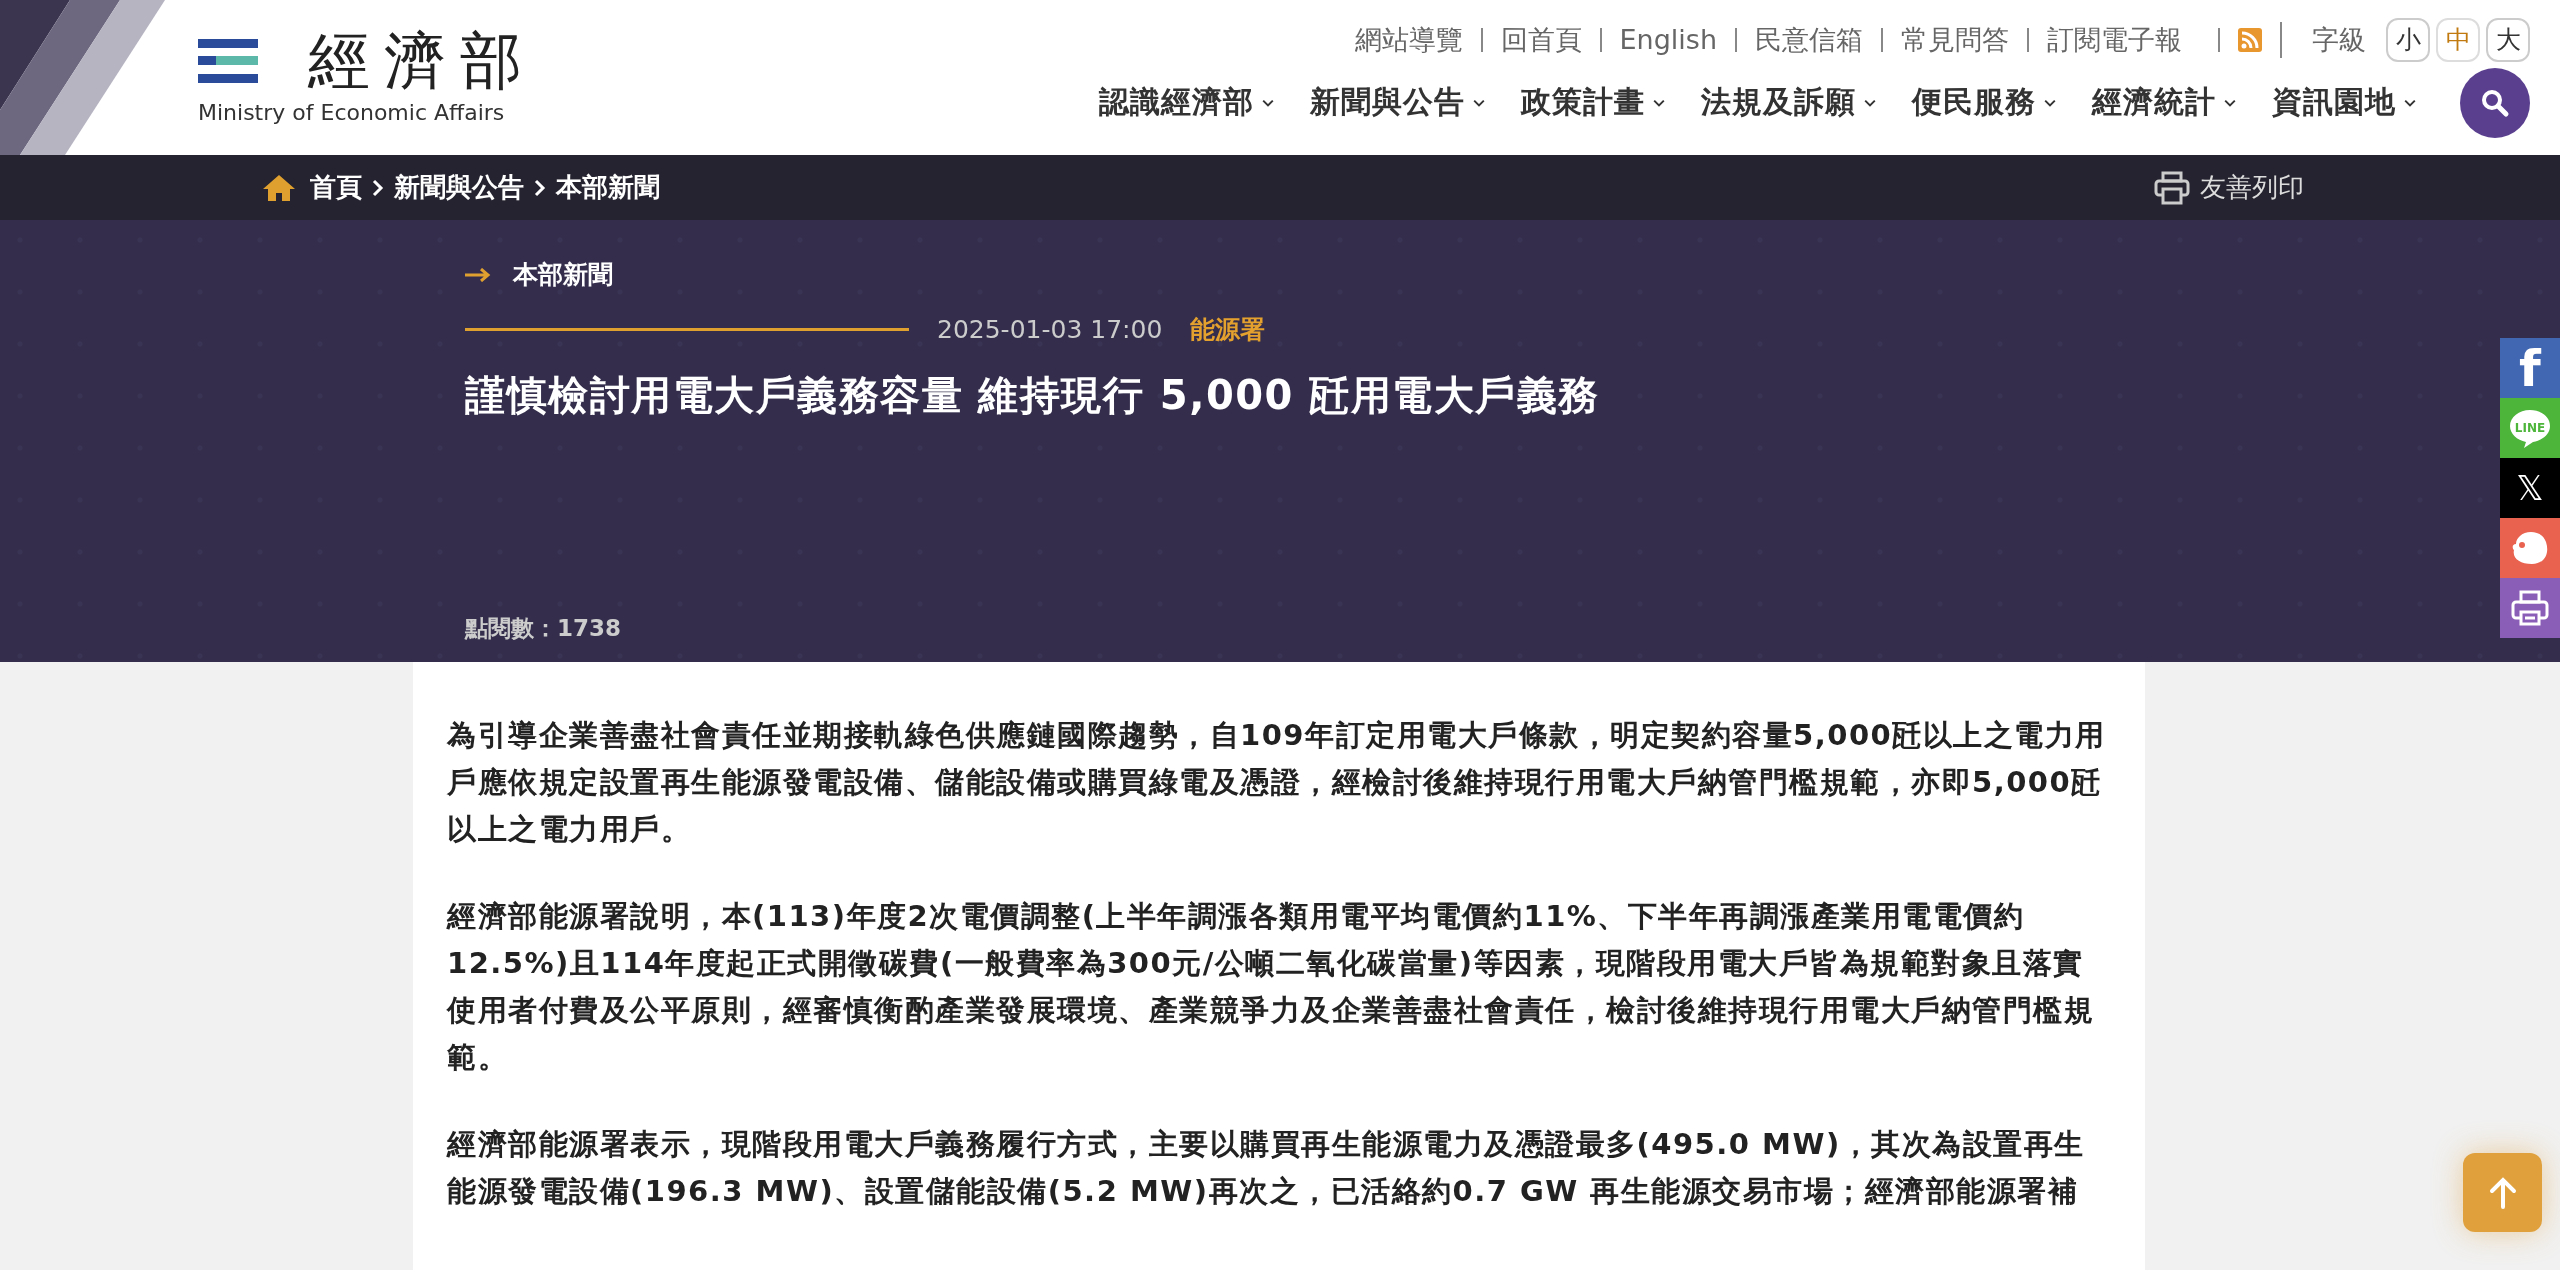 The width and height of the screenshot is (2560, 1270). I want to click on nav-menu-item: 新聞與公告, so click(1397, 102).